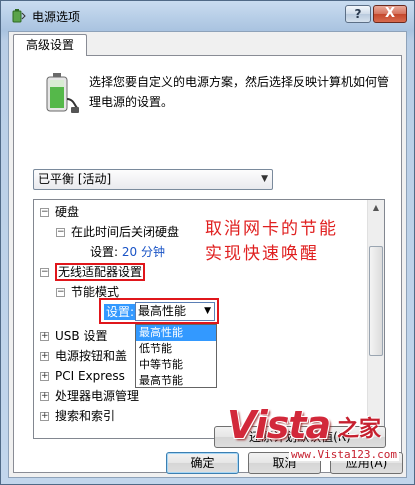 The height and width of the screenshot is (485, 415). Describe the element at coordinates (176, 333) in the screenshot. I see `dropdown-option: 最高性能` at that location.